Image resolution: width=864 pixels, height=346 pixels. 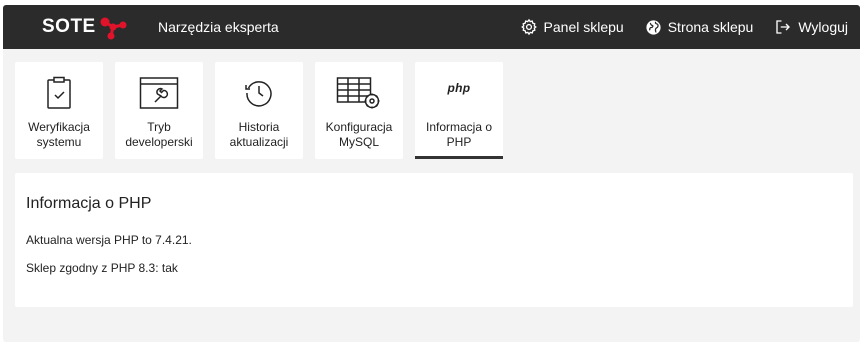 I want to click on top-actions: Panel sklepu Strona sklepu Wyloguj, so click(x=690, y=27).